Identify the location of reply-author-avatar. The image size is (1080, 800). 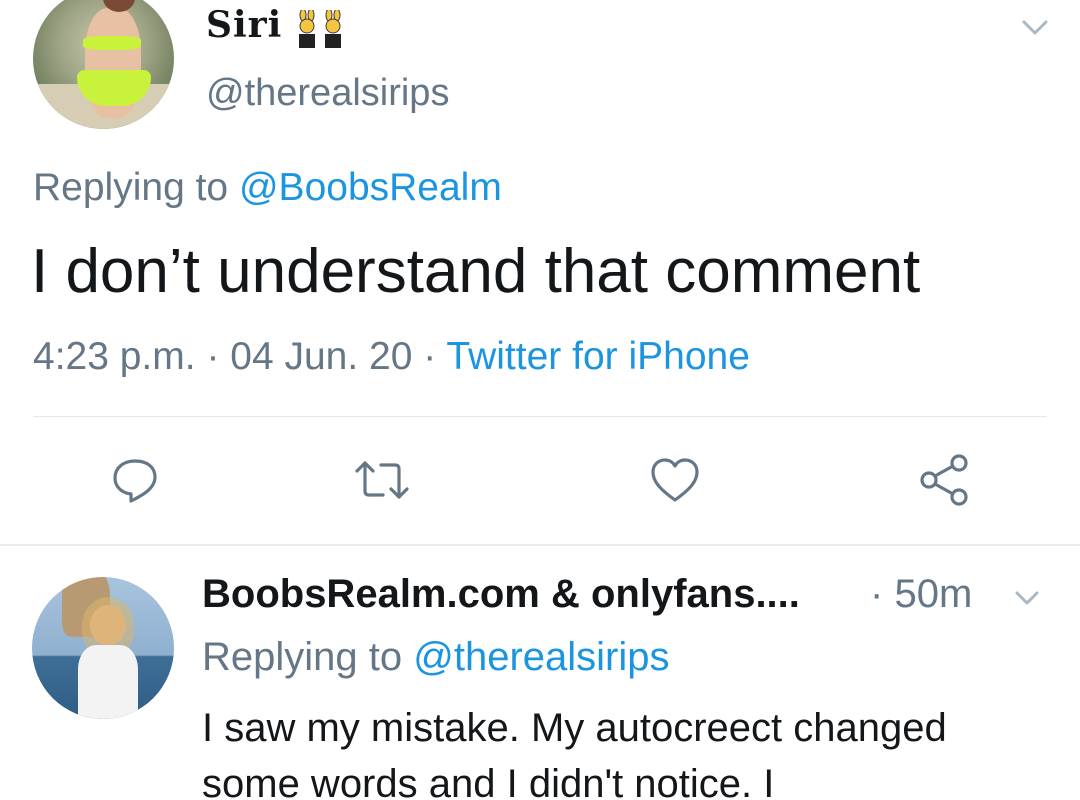
(103, 648).